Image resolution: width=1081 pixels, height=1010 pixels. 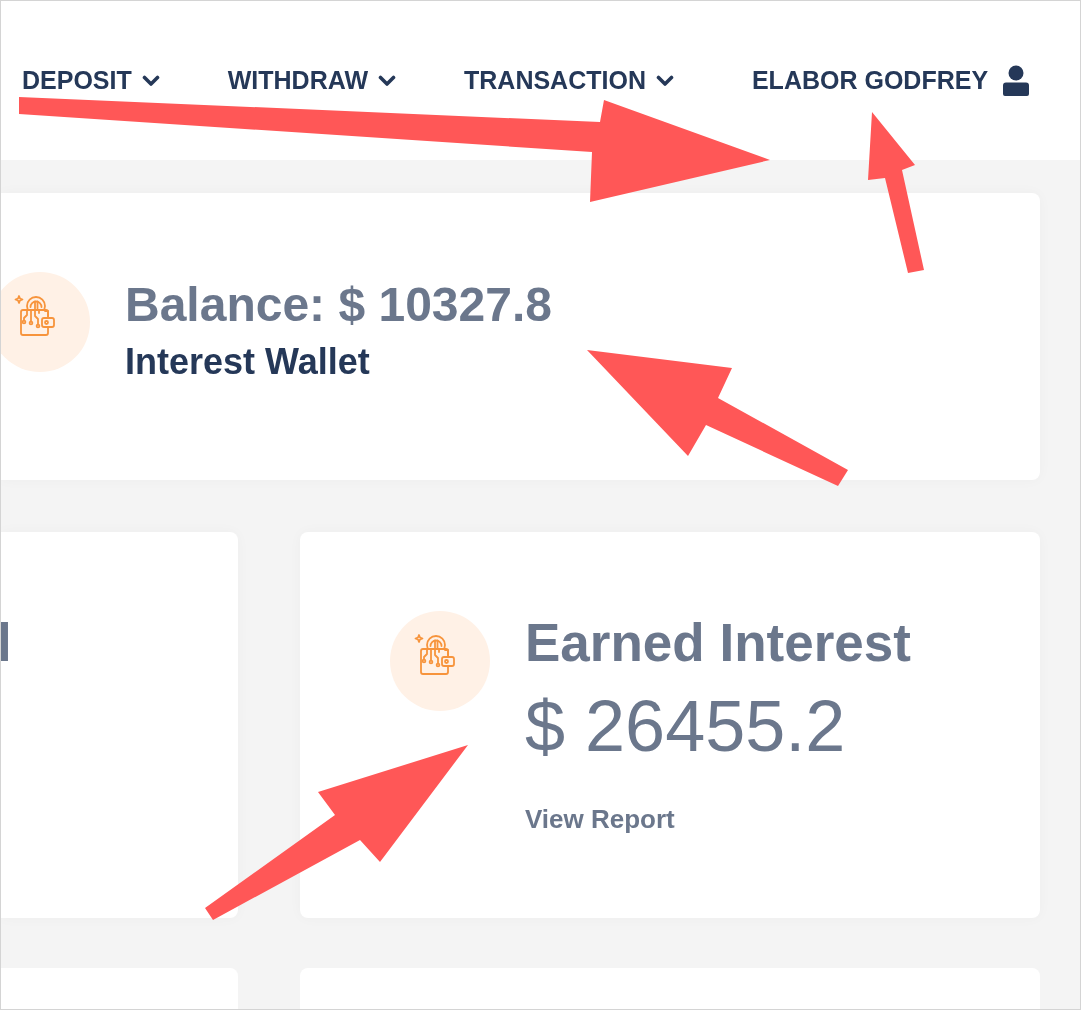 I want to click on wallet-label: Interest Wallet, so click(x=248, y=362).